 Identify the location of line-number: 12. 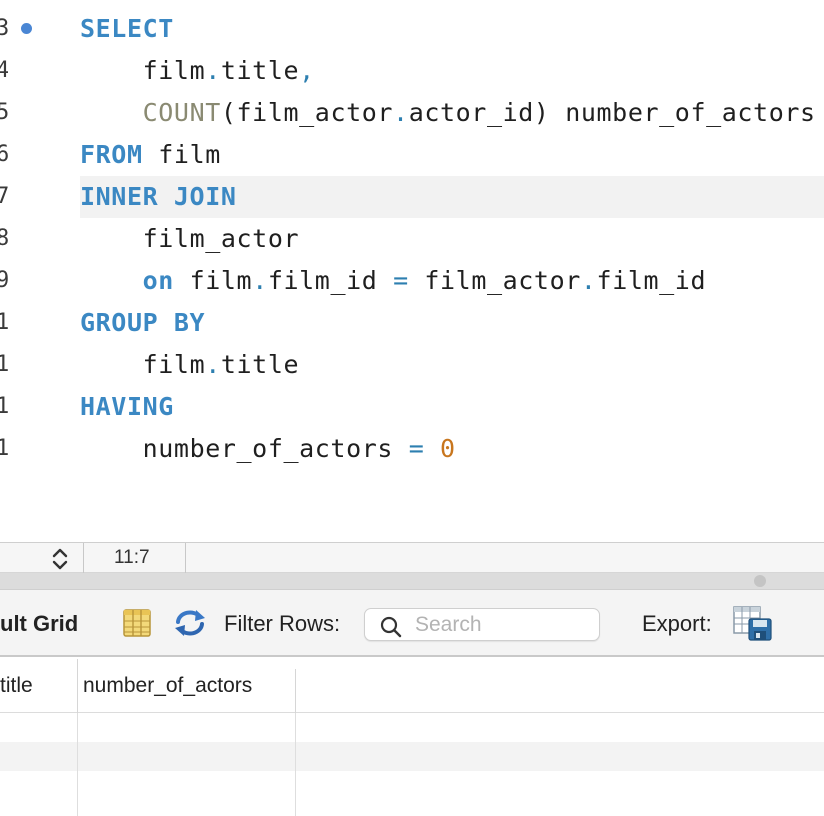
(4, 406).